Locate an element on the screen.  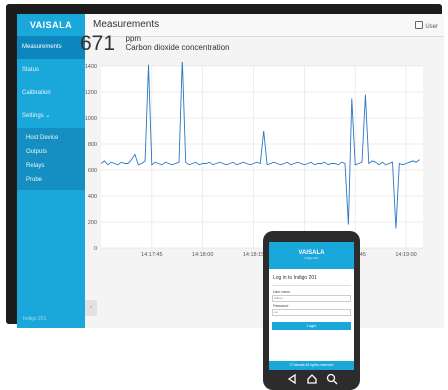
user-menu: User is located at coordinates (426, 25).